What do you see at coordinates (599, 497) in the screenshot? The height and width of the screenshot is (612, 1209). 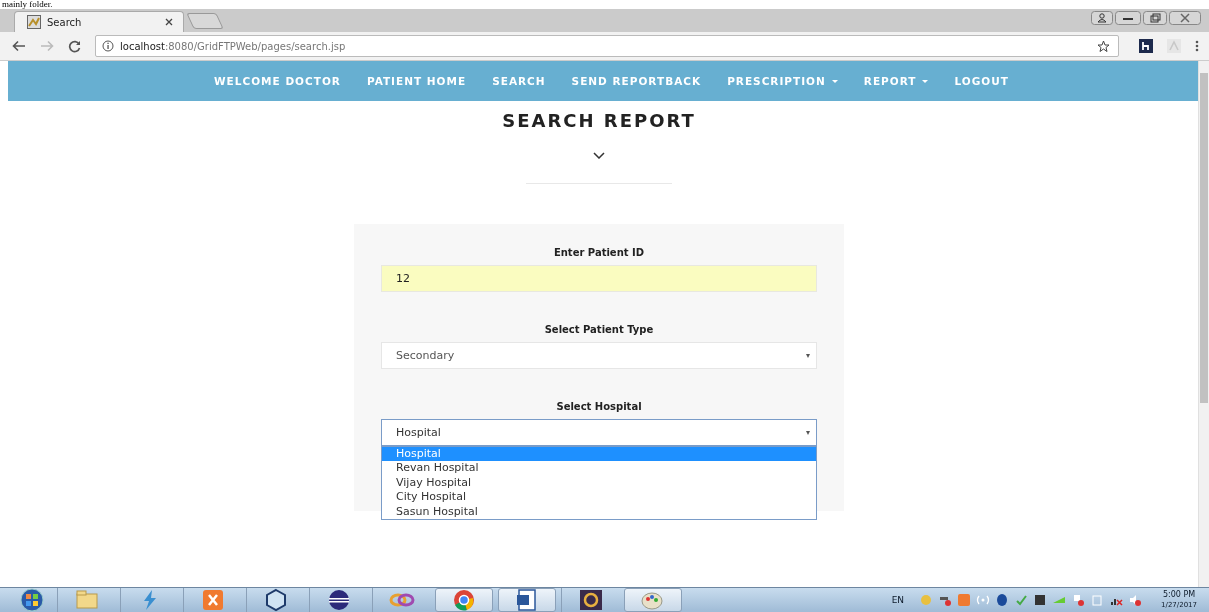 I see `dropdown-option: City Hospital` at bounding box center [599, 497].